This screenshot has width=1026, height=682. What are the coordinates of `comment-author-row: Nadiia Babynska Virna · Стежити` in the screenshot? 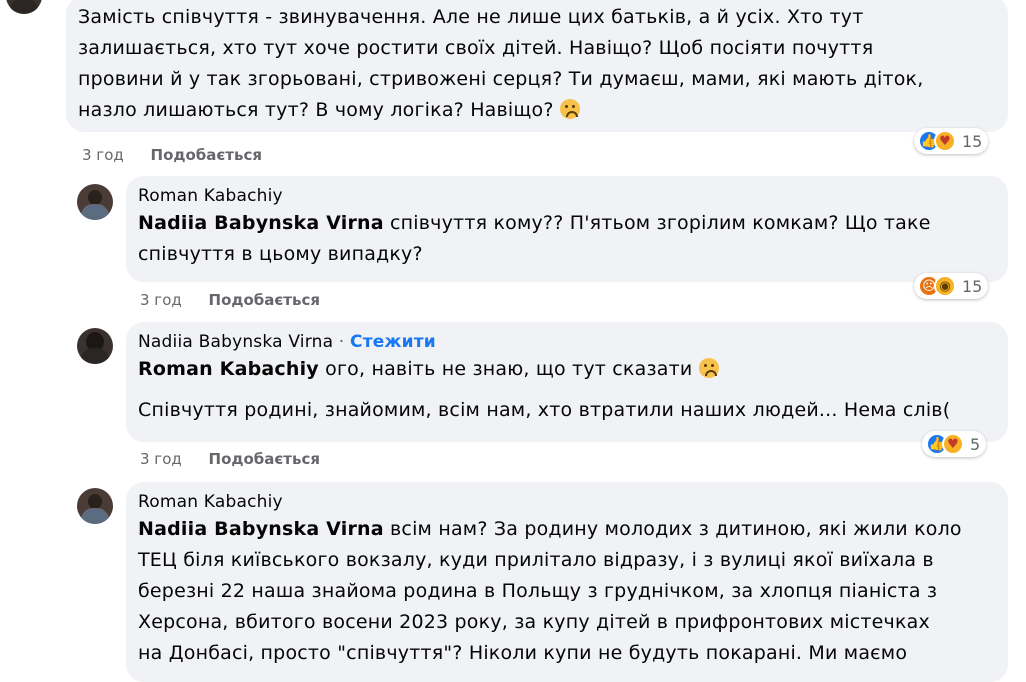 It's located at (567, 342).